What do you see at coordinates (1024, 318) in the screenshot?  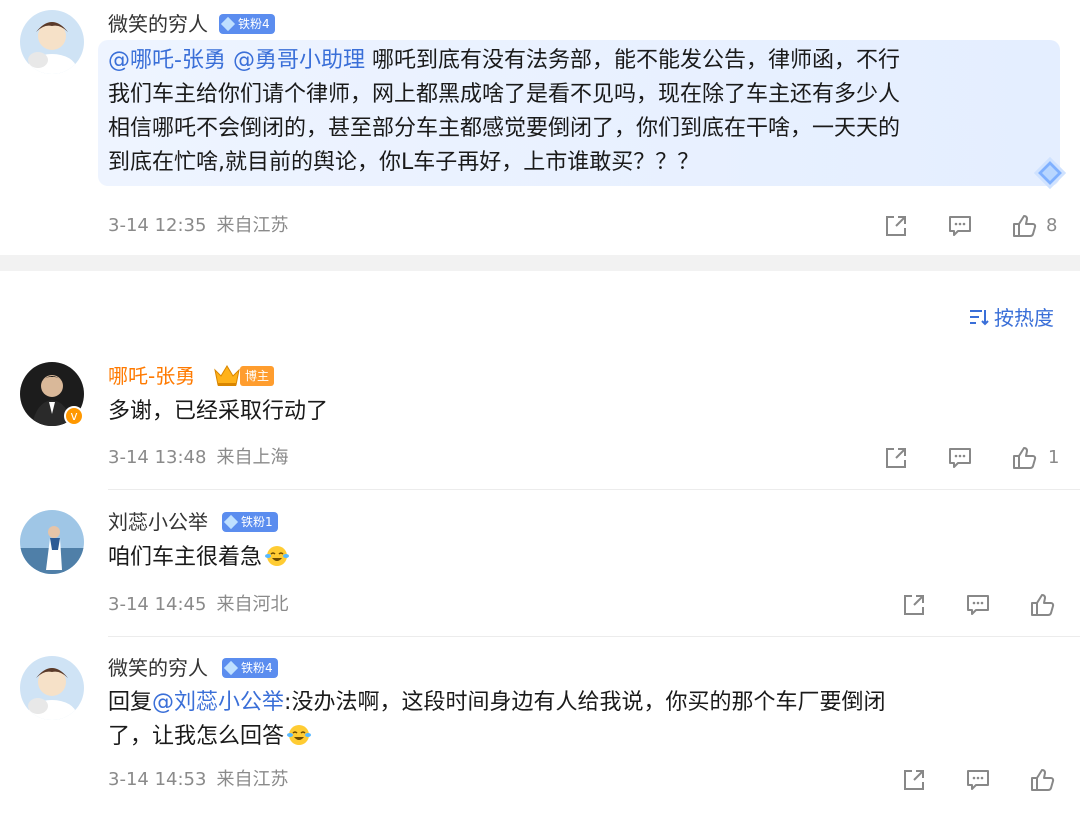 I see `sort-label: 按热度` at bounding box center [1024, 318].